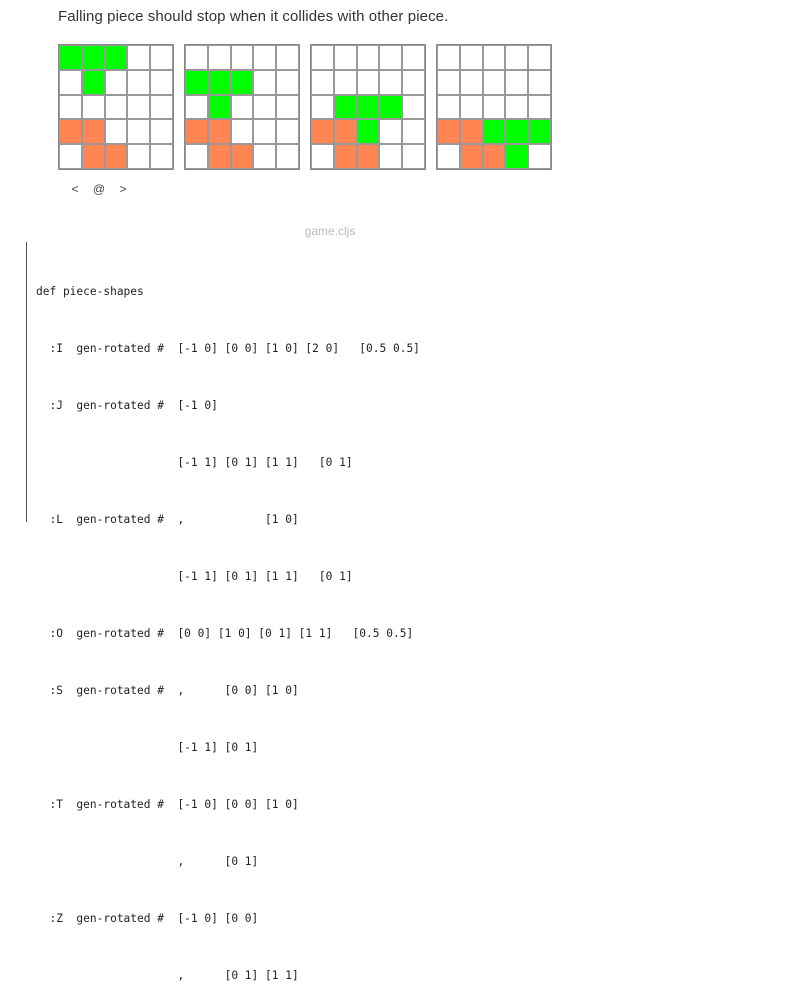 The height and width of the screenshot is (1004, 805). I want to click on code-line: [-1 1] [0 1], so click(147, 747).